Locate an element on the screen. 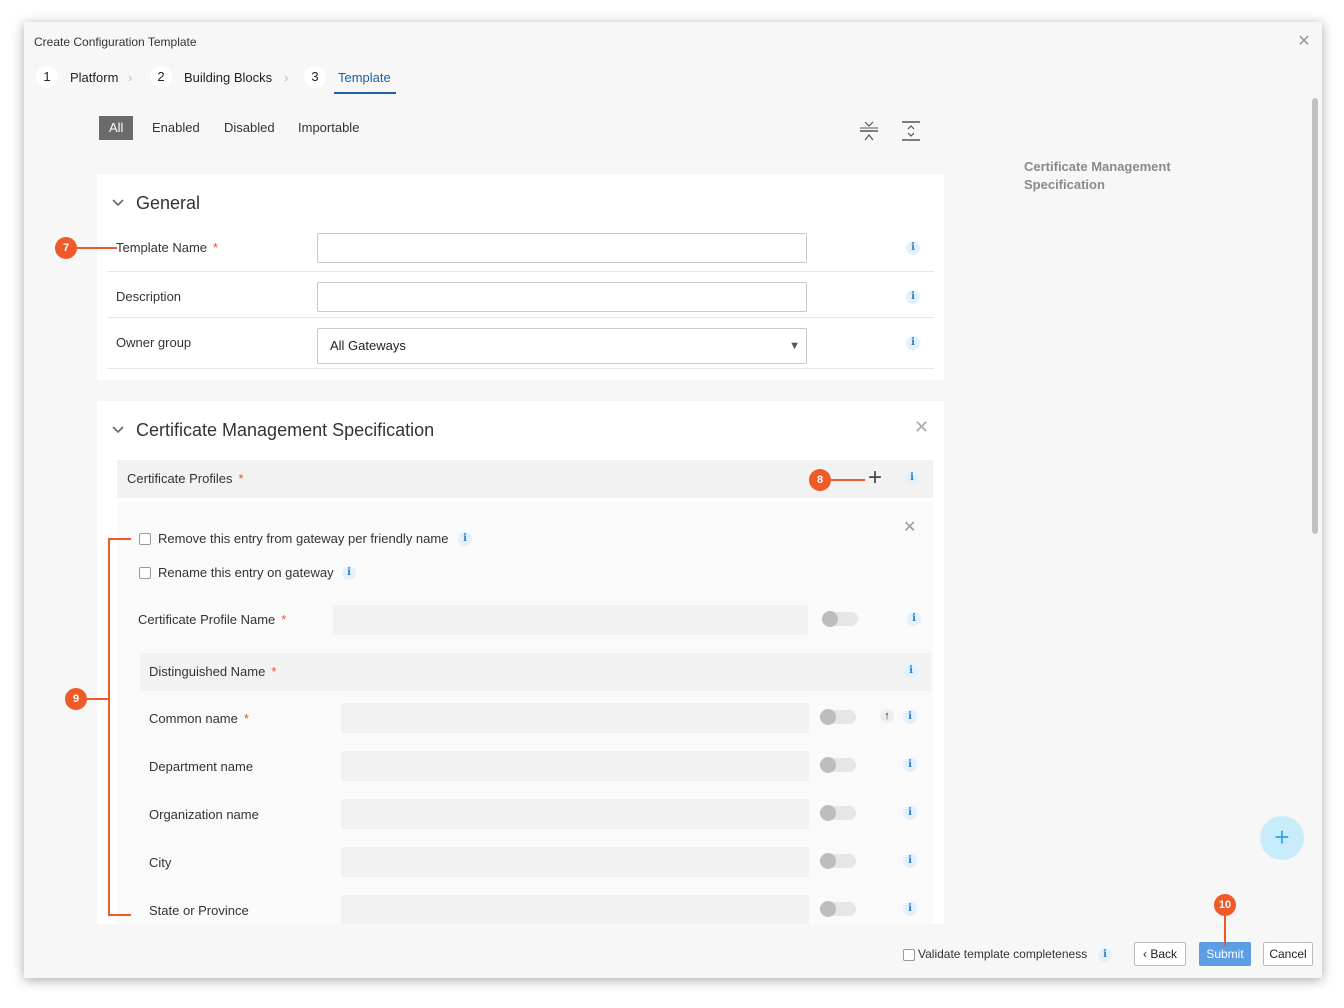  distinguished-name-label: Distinguished Name * is located at coordinates (212, 671).